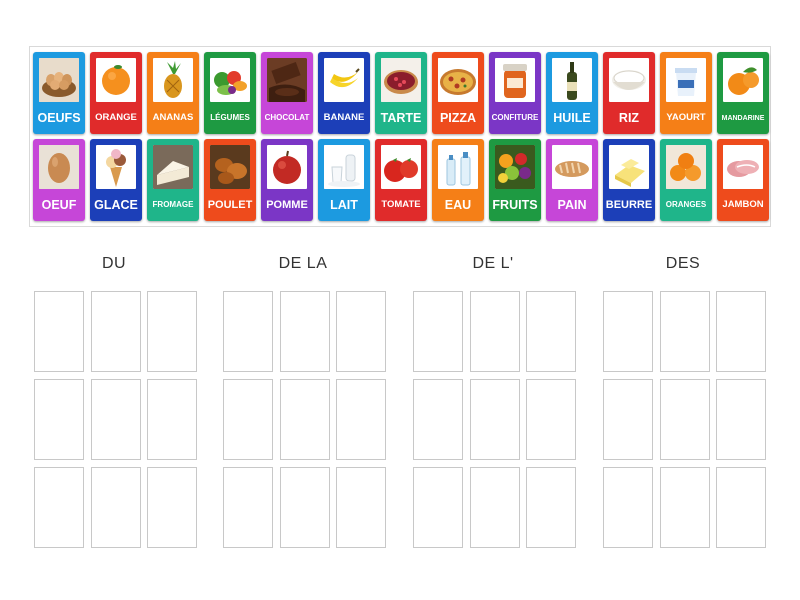 The image size is (800, 600). I want to click on food-card-oeuf: OEUF, so click(59, 180).